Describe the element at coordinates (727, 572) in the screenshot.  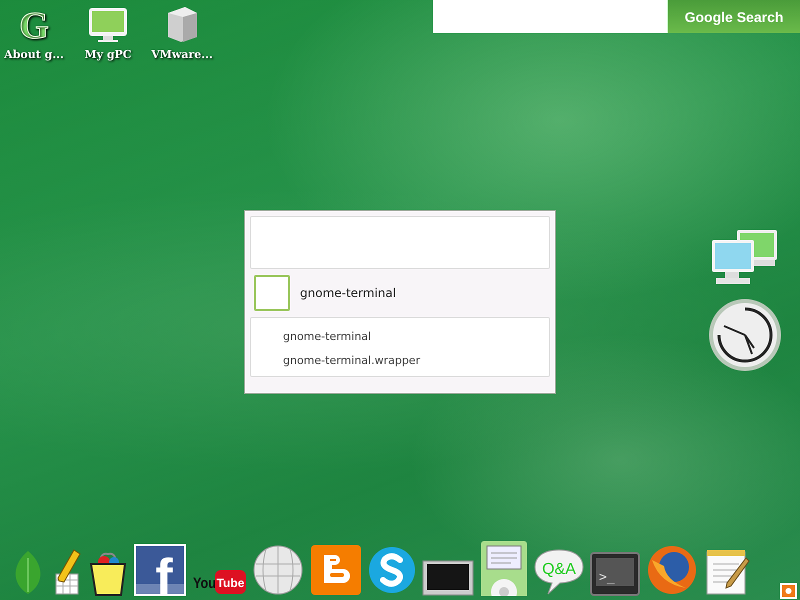
I see `notepad-icon` at that location.